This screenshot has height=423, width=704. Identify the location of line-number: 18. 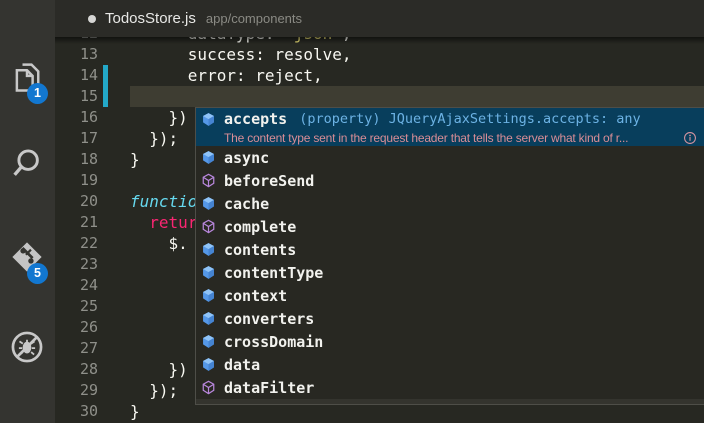
(88, 159).